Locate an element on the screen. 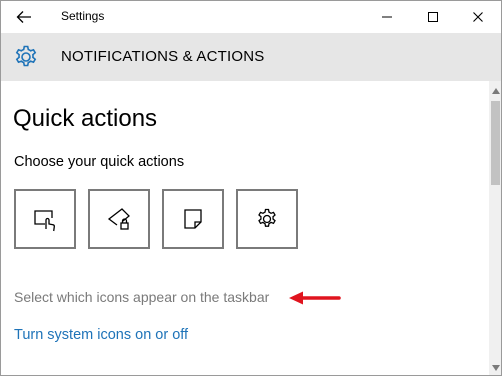  close-icon is located at coordinates (478, 17).